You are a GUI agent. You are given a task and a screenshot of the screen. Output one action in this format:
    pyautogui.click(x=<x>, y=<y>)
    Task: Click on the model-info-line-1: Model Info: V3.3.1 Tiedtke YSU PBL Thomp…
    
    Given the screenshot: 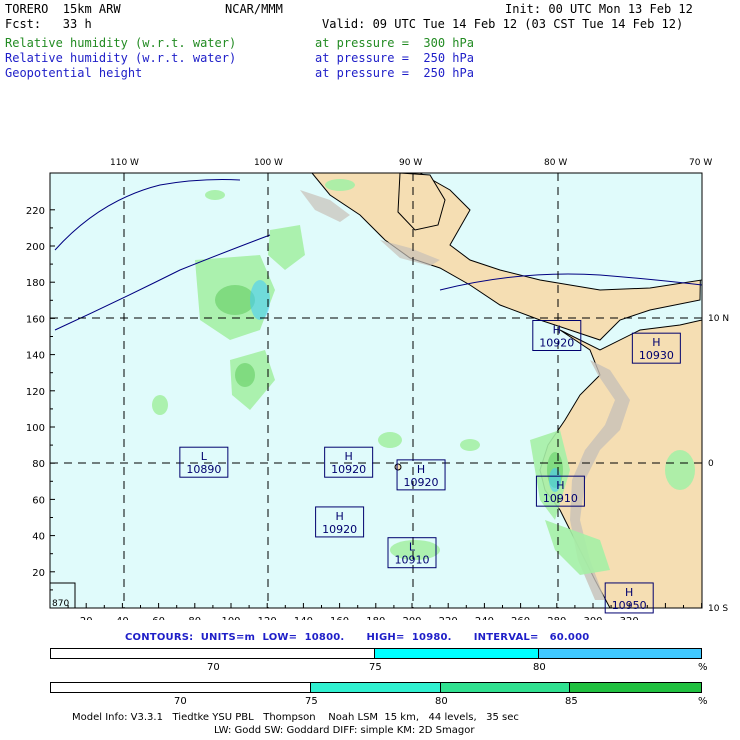 What is the action you would take?
    pyautogui.click(x=295, y=717)
    